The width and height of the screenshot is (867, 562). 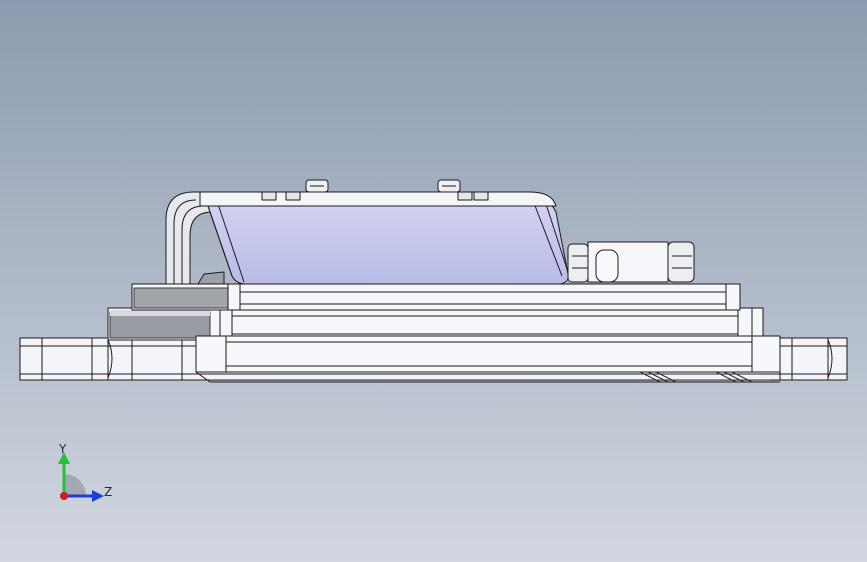 I want to click on triad-arc, so click(x=75, y=485).